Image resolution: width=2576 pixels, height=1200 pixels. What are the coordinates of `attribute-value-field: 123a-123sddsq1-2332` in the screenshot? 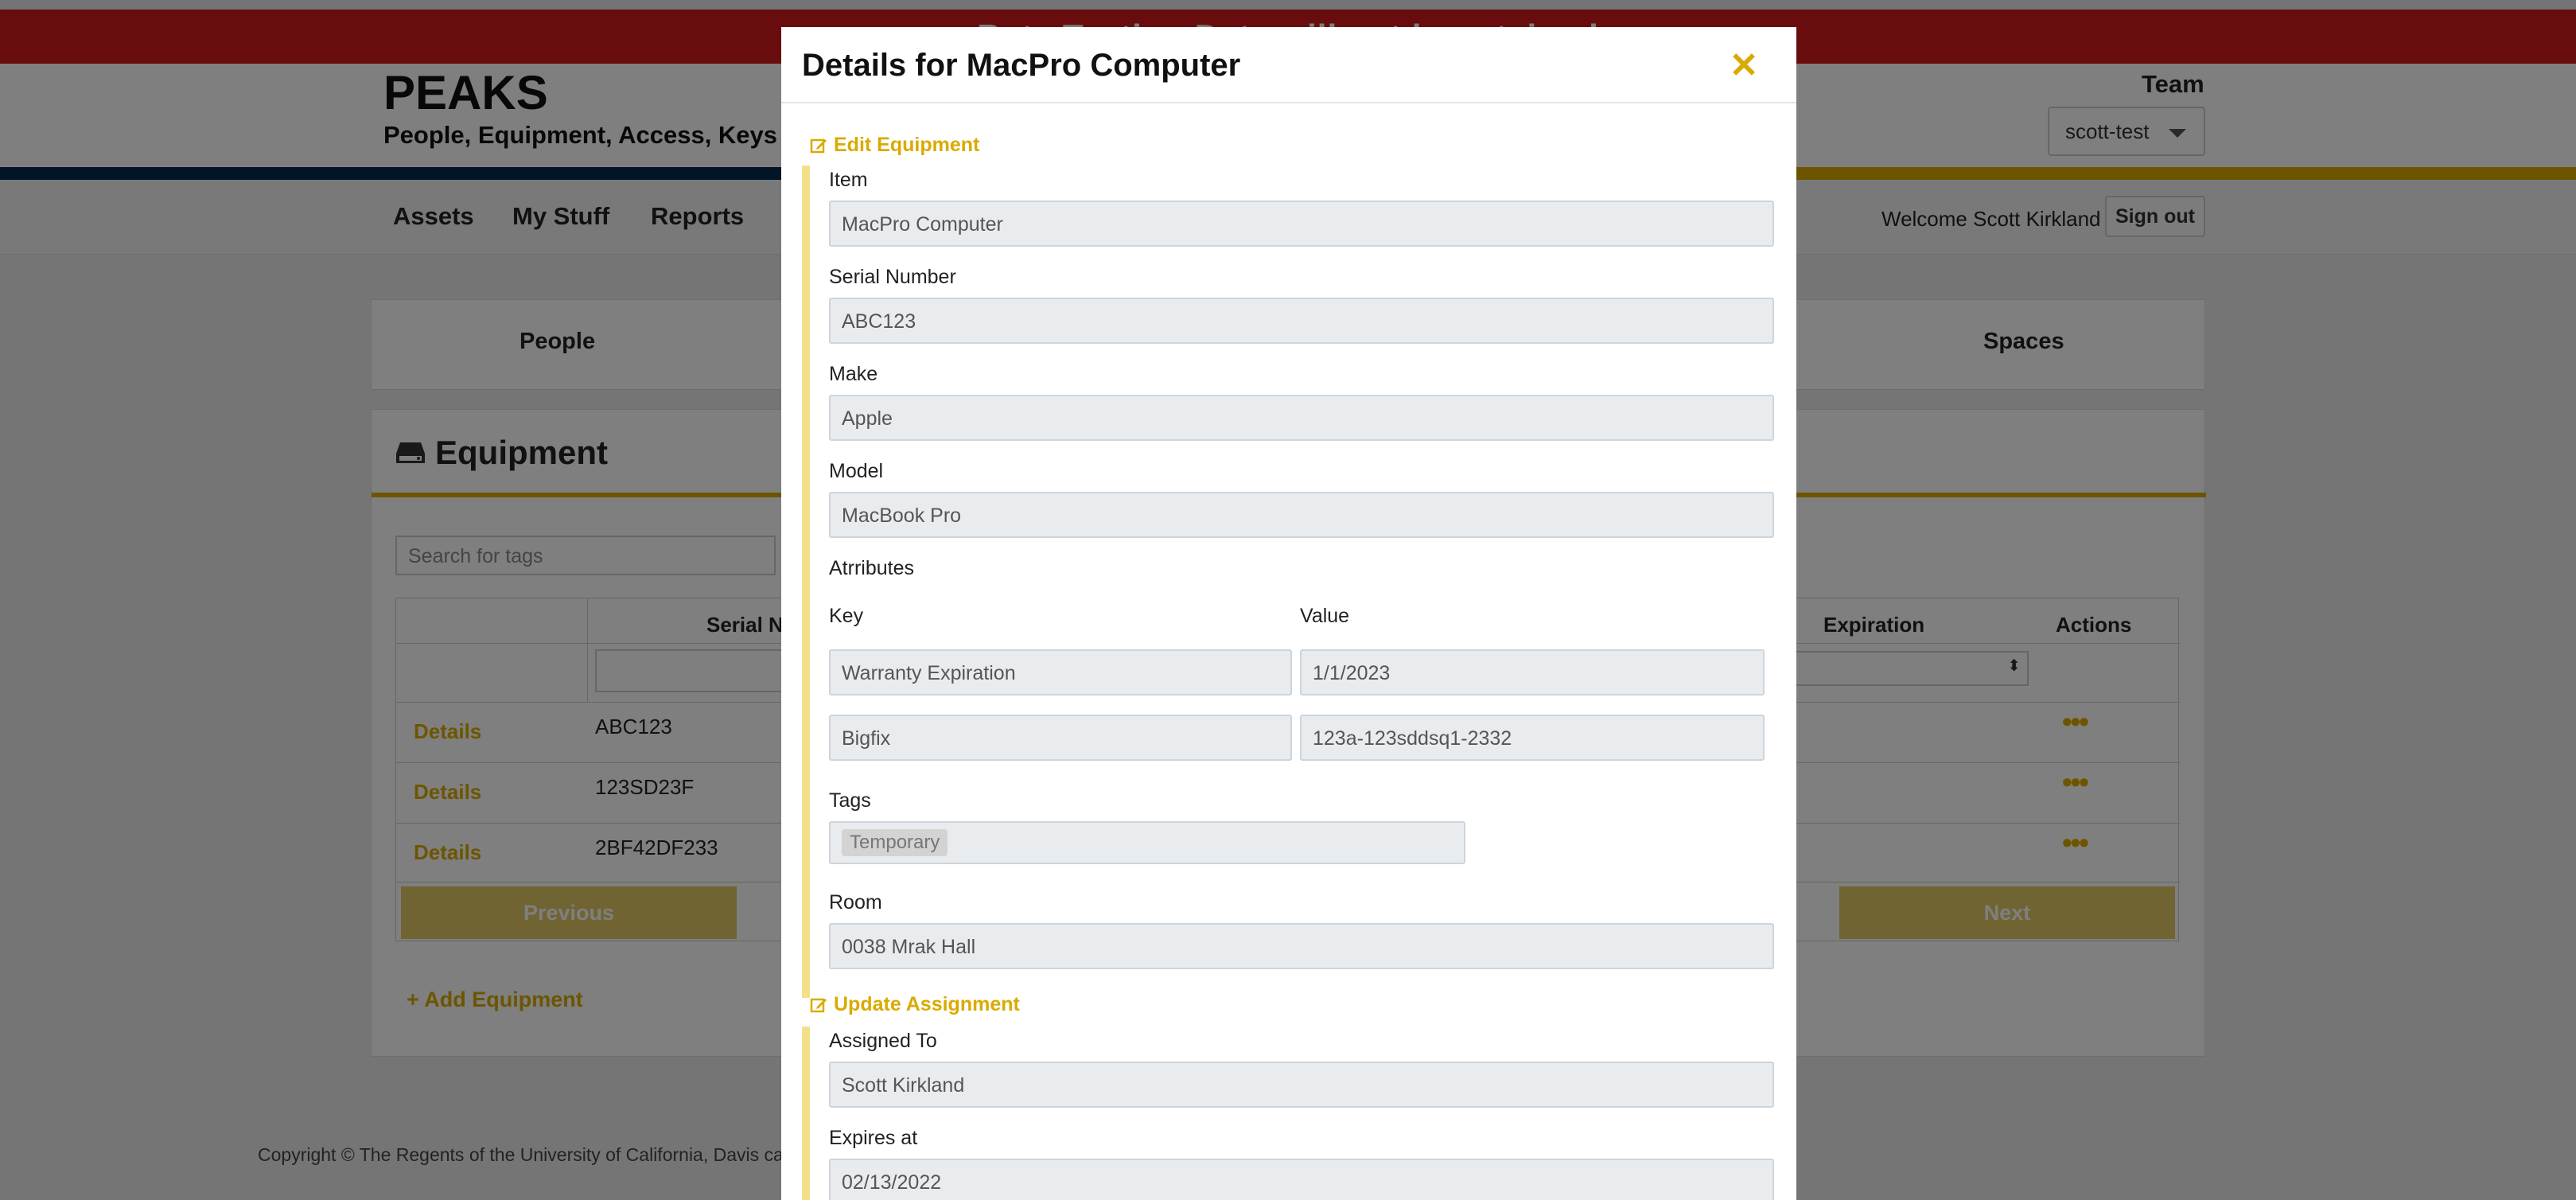 It's located at (1533, 738).